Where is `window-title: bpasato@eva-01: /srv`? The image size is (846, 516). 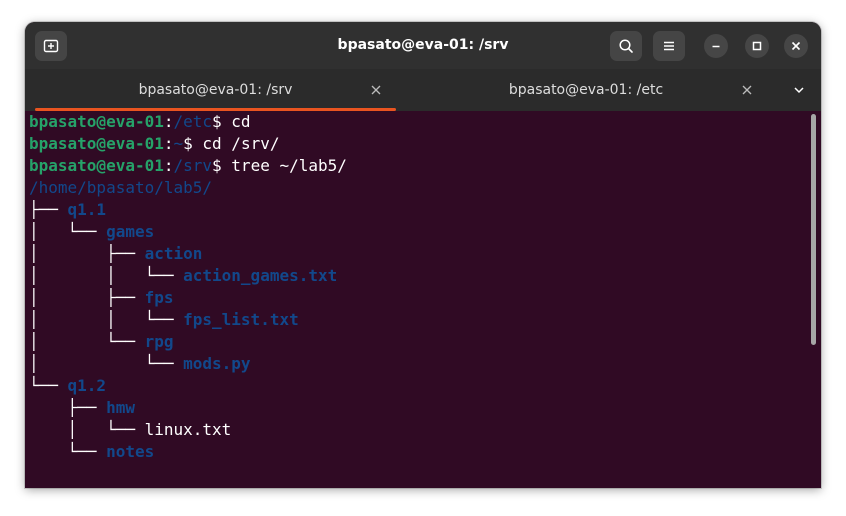 window-title: bpasato@eva-01: /srv is located at coordinates (423, 45).